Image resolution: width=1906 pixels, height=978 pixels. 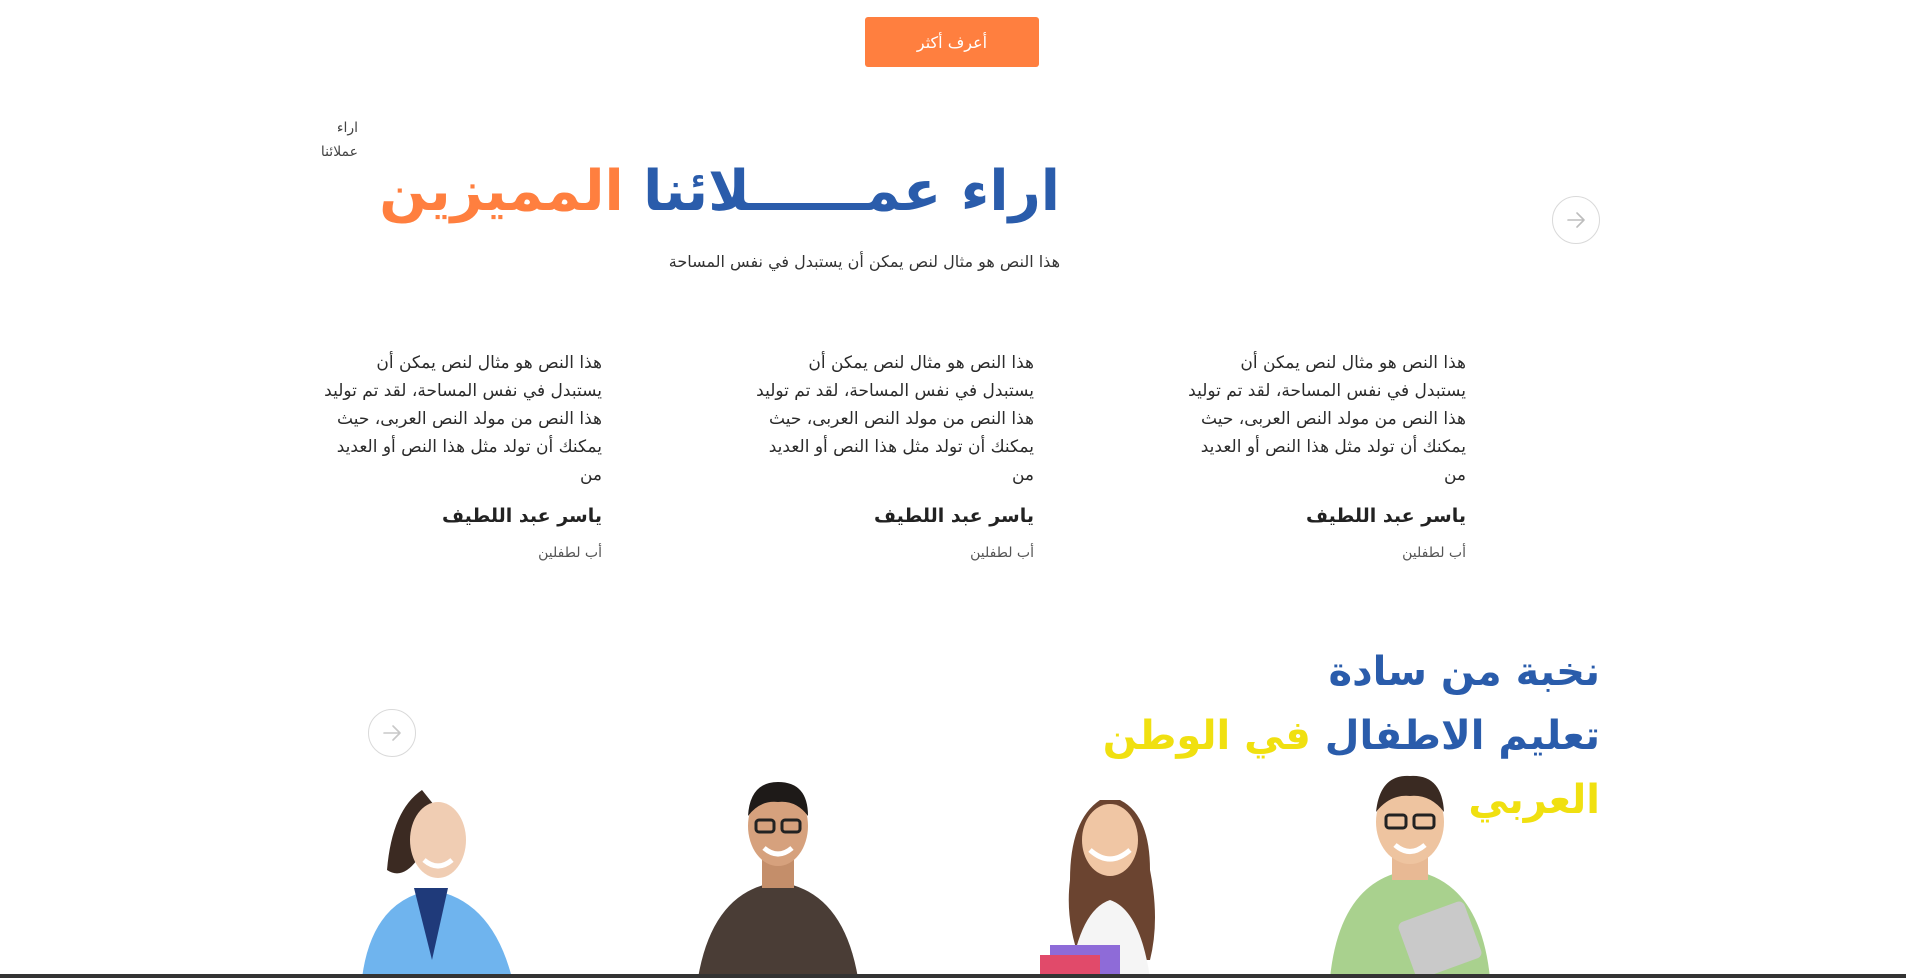 I want to click on testimonials-next-button, so click(x=1576, y=220).